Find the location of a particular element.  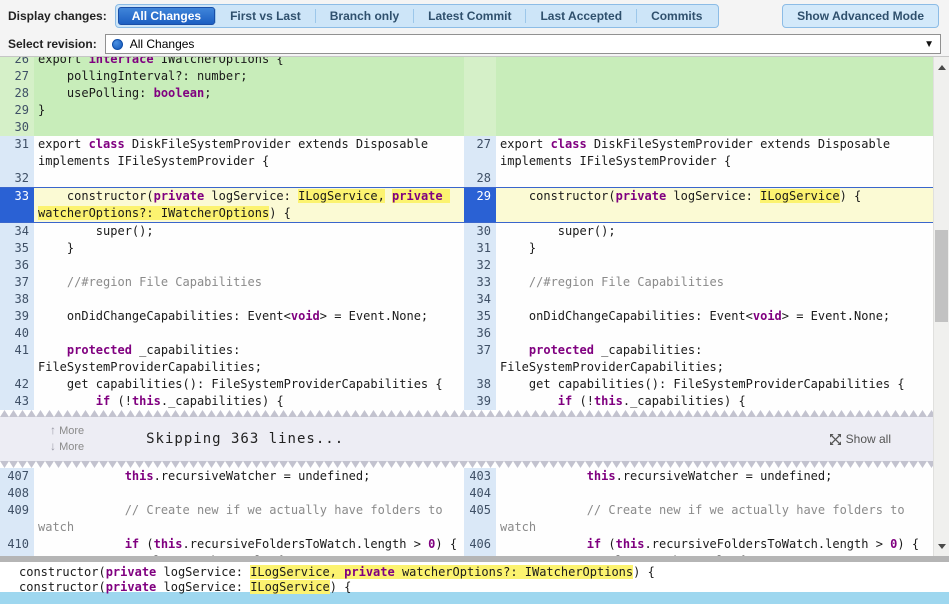

left-line-number: 37 is located at coordinates (17, 282).